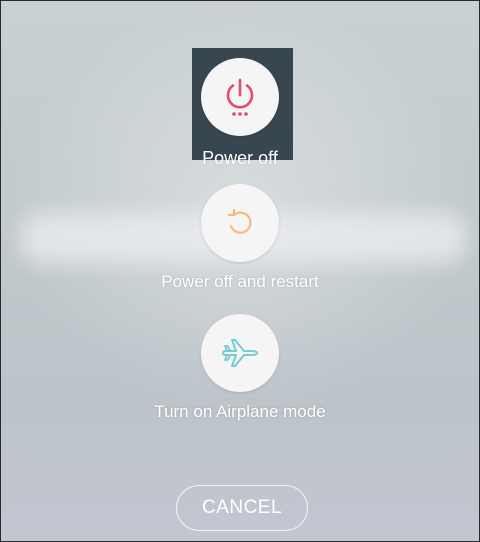 Image resolution: width=480 pixels, height=542 pixels. Describe the element at coordinates (240, 281) in the screenshot. I see `power-off-and-restart-label: Power off and restart` at that location.